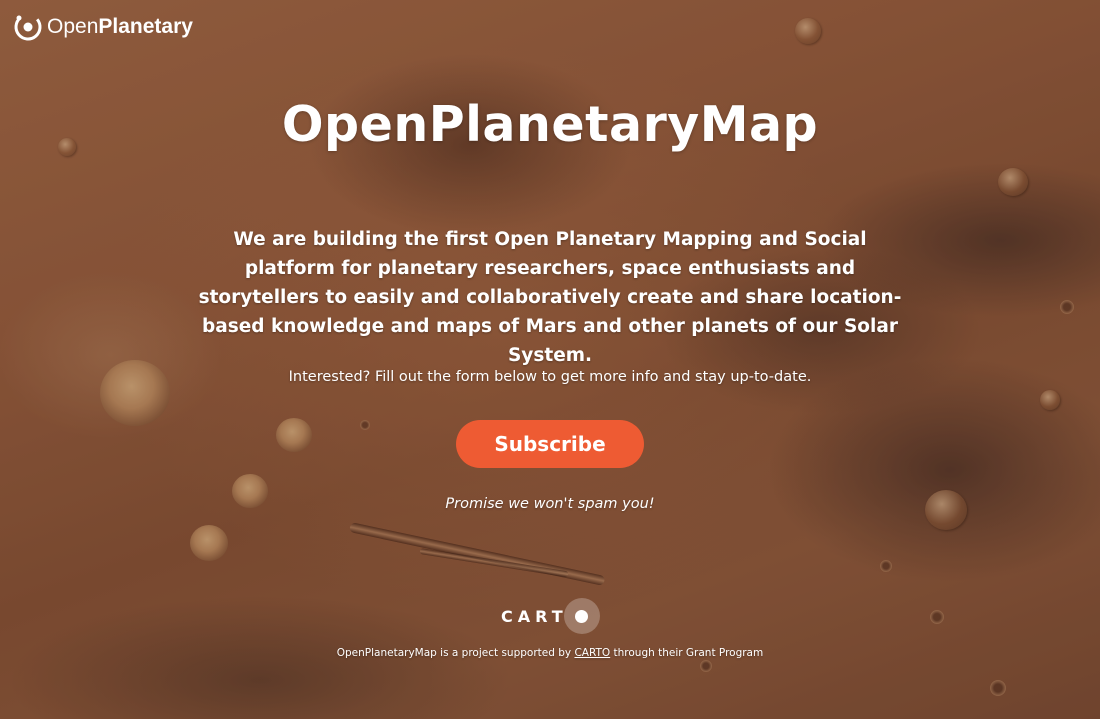  What do you see at coordinates (550, 124) in the screenshot?
I see `page-title: OpenPlanetaryMap` at bounding box center [550, 124].